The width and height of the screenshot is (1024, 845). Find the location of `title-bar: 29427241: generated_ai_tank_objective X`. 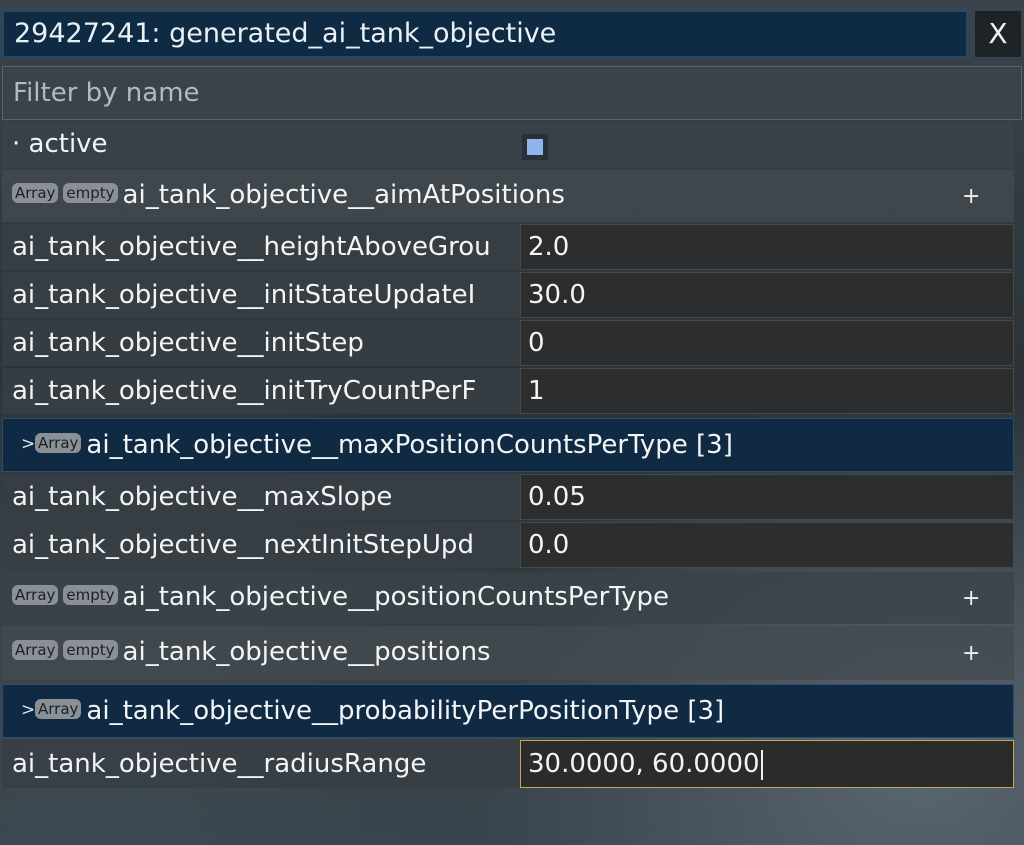

title-bar: 29427241: generated_ai_tank_objective X is located at coordinates (512, 36).